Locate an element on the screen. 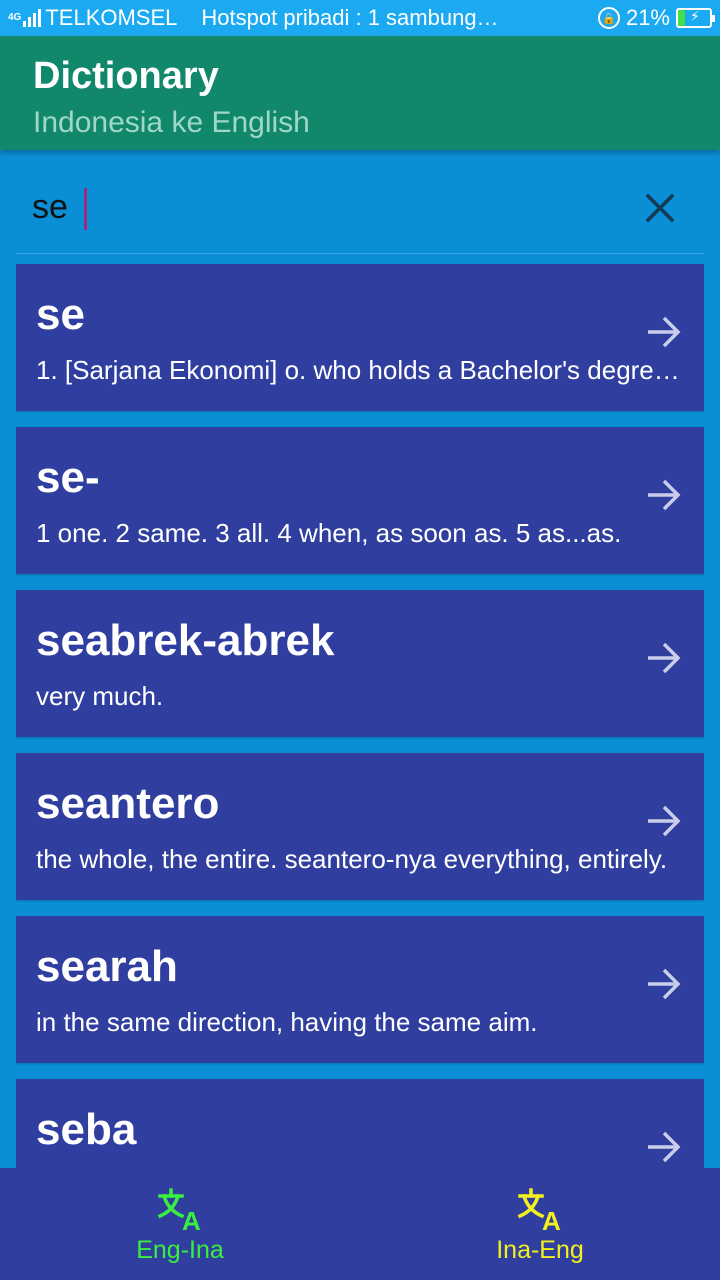 This screenshot has height=1280, width=720. app-title: Dictionary is located at coordinates (126, 76).